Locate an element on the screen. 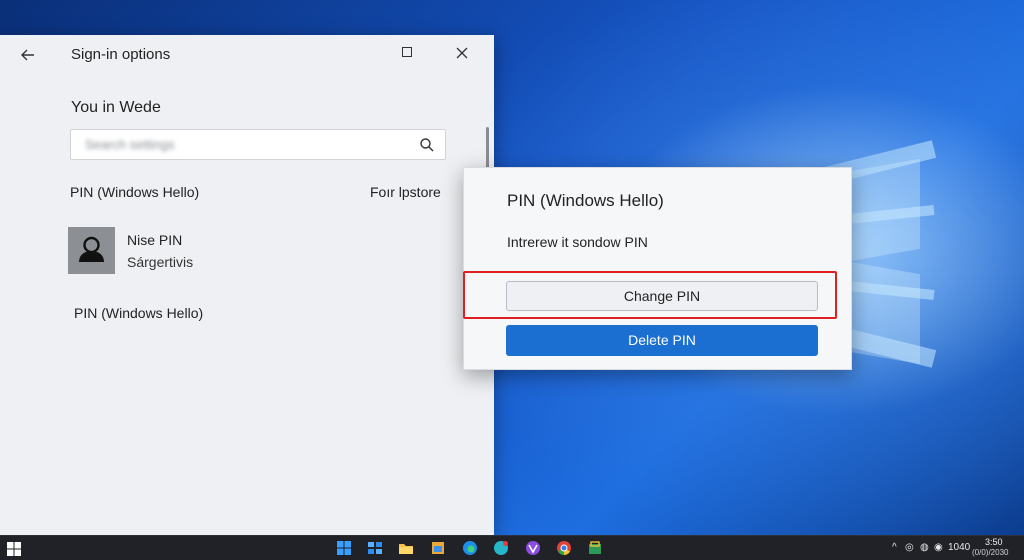 Image resolution: width=1024 pixels, height=560 pixels. clock-date: (0/0)/2030 is located at coordinates (990, 552).